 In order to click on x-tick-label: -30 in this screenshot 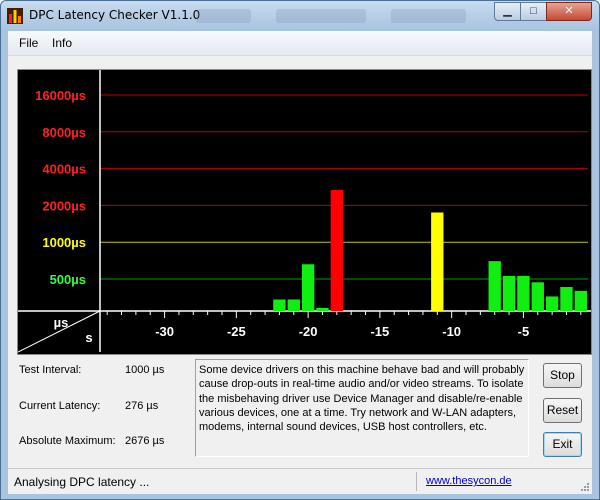, I will do `click(164, 331)`.